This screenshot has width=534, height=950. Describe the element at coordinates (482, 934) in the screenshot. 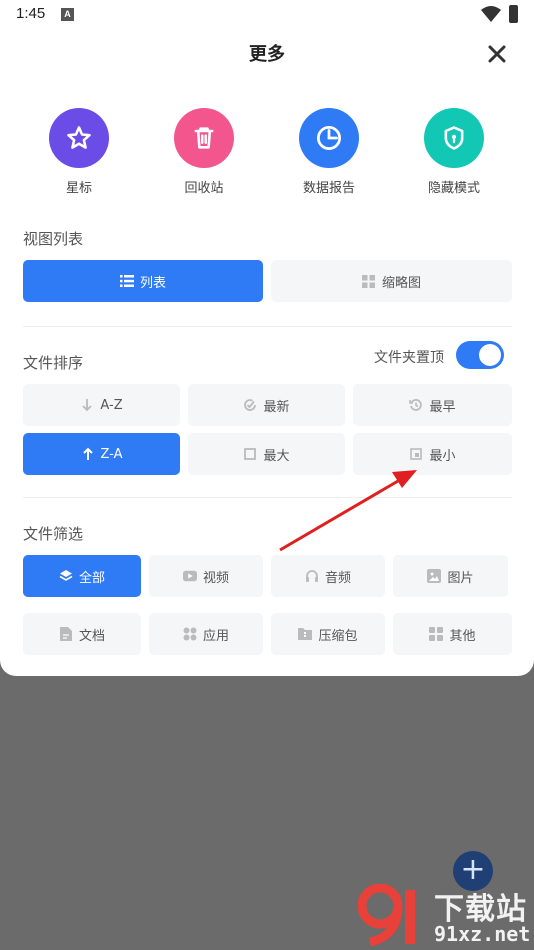

I see `watermark-site: 91xz.net` at that location.